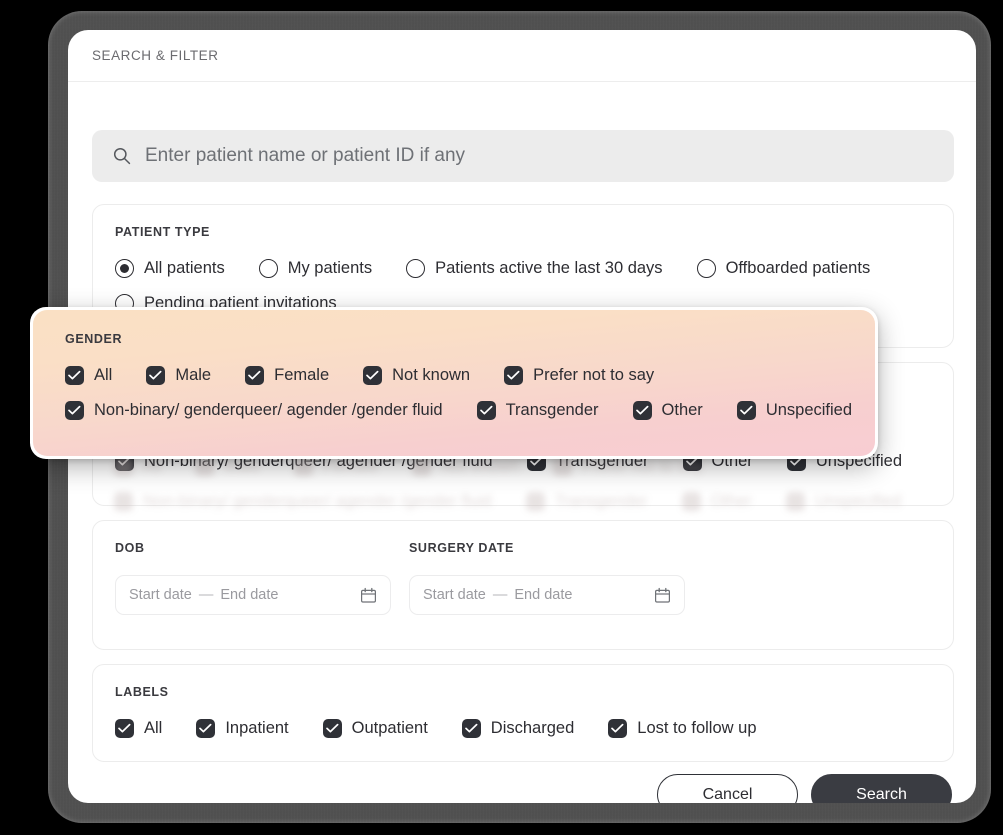 This screenshot has height=835, width=1003. I want to click on radio-label: Offboarded patients, so click(798, 268).